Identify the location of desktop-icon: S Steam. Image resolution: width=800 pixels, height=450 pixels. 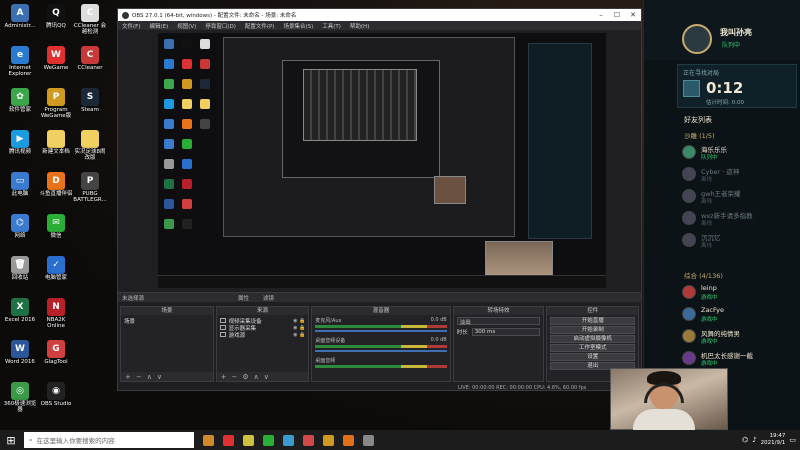
(90, 100).